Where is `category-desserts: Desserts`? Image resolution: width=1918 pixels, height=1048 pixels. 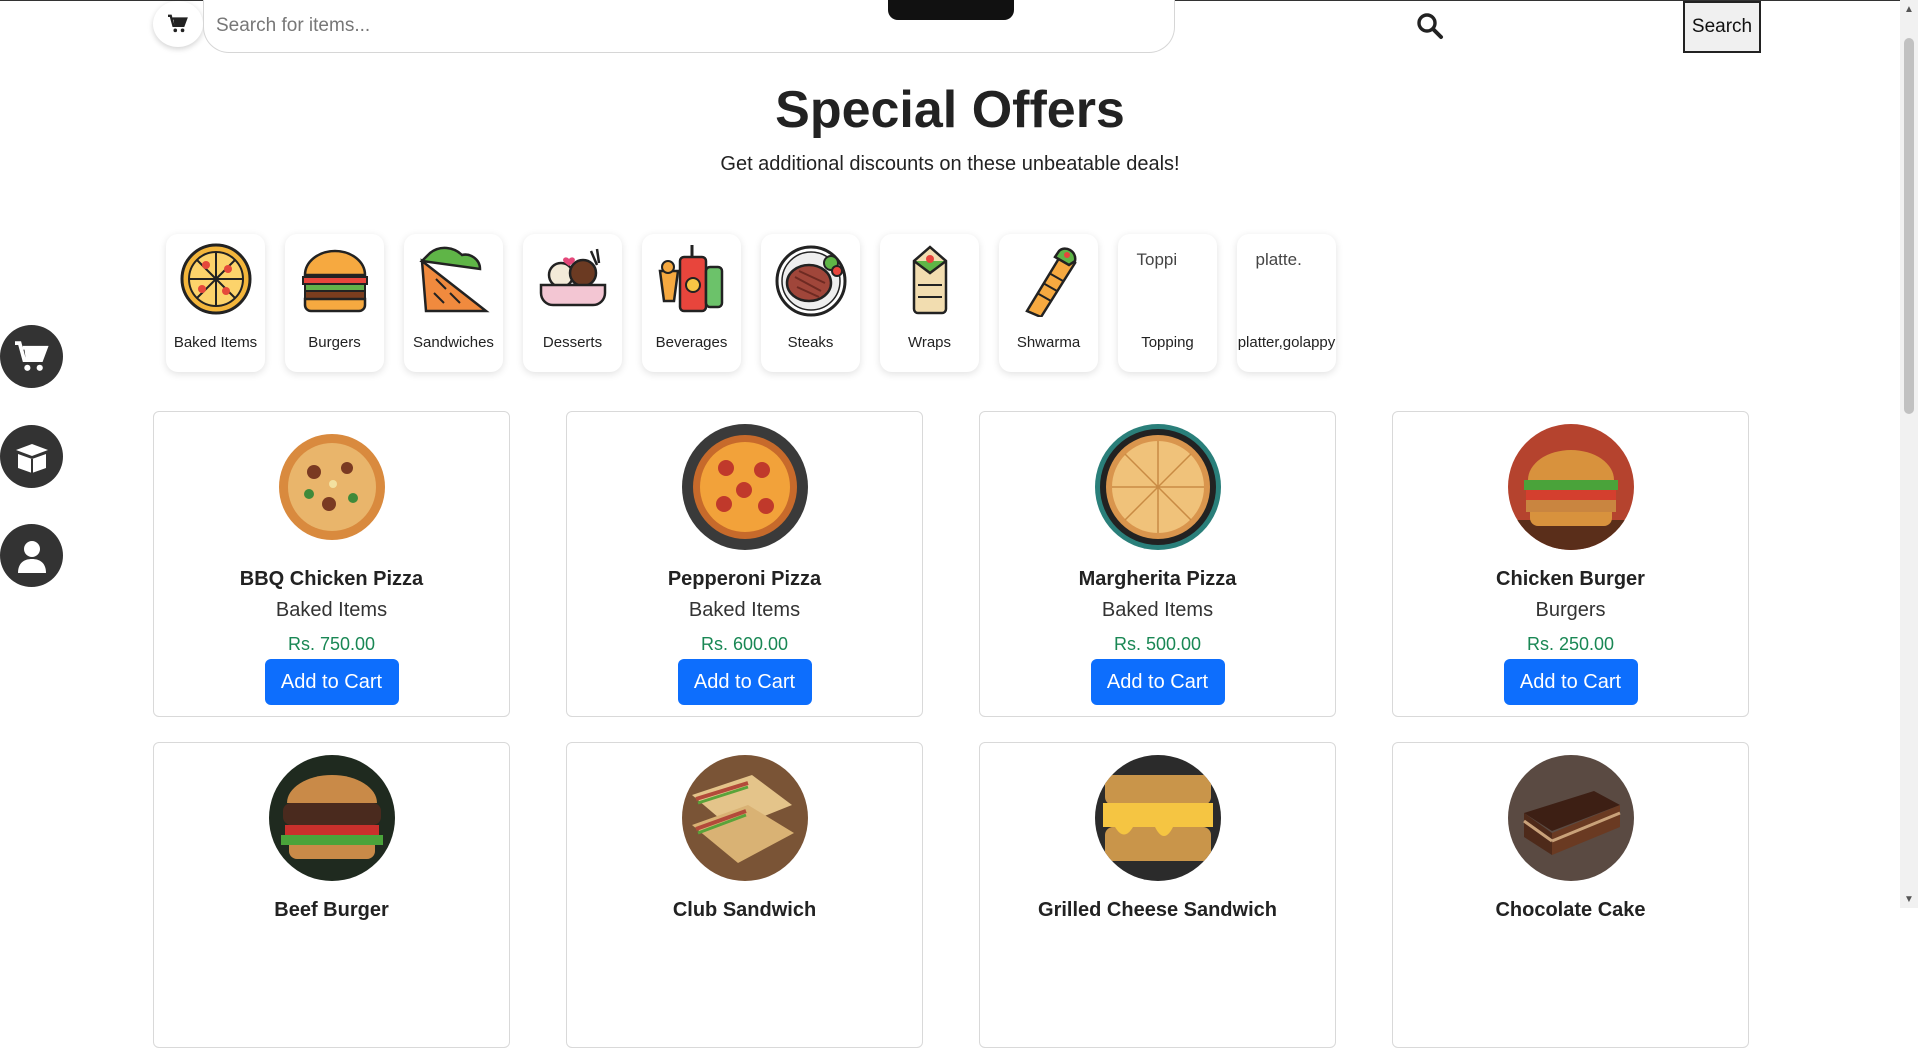 category-desserts: Desserts is located at coordinates (572, 303).